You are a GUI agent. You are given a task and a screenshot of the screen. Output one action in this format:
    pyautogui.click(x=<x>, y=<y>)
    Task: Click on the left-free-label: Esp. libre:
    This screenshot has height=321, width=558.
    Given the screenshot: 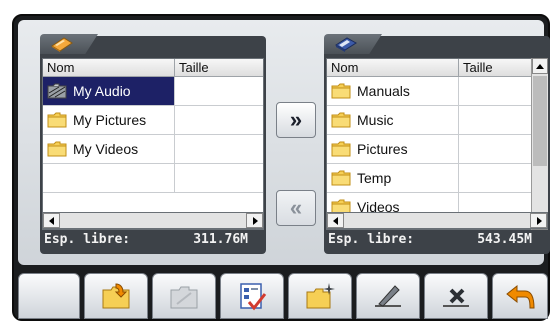 What is the action you would take?
    pyautogui.click(x=87, y=239)
    